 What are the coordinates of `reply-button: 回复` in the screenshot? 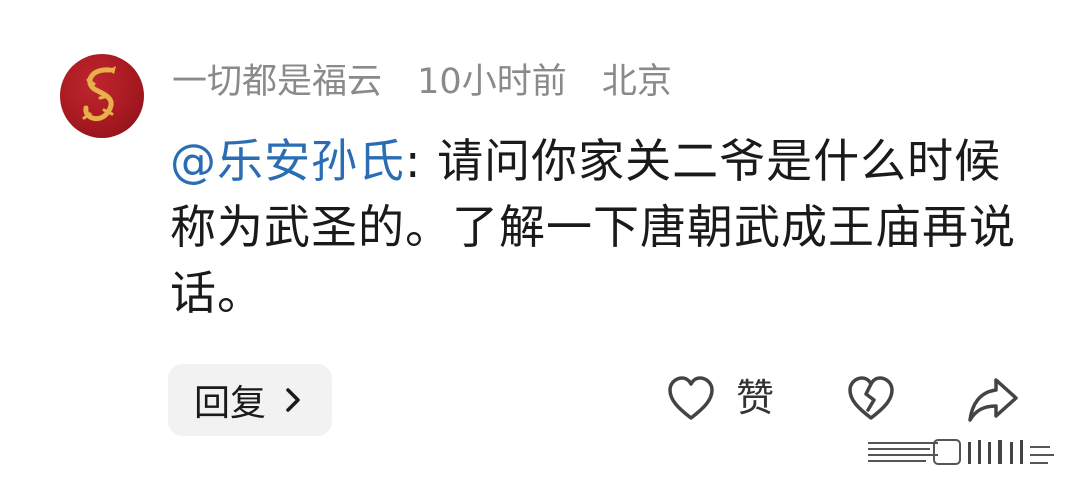 It's located at (250, 400).